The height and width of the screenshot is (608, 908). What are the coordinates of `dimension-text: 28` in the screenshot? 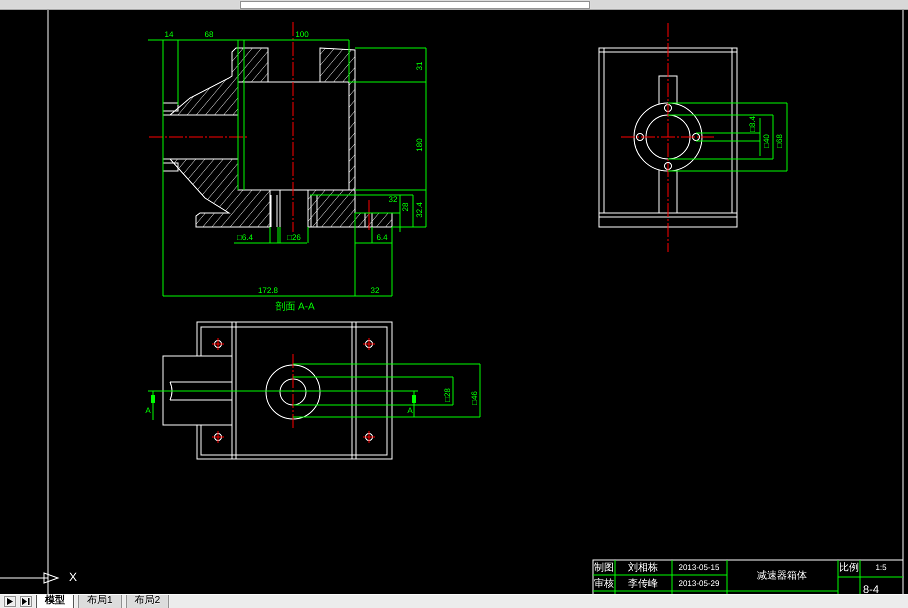 It's located at (405, 207).